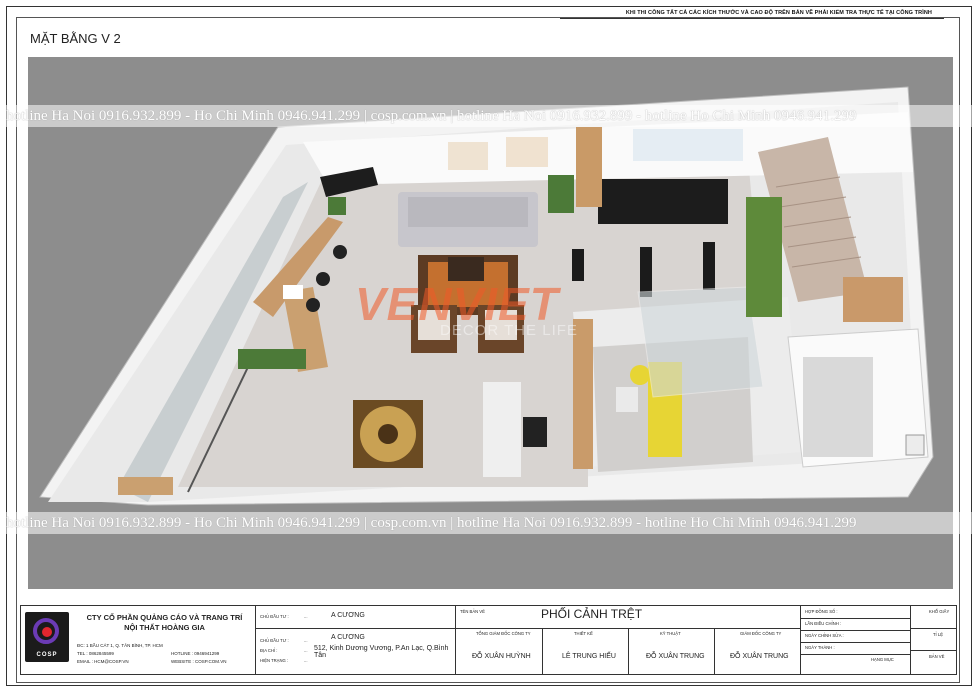  What do you see at coordinates (509, 330) in the screenshot?
I see `brand-watermark-tagline: DECOR THE LIFE` at bounding box center [509, 330].